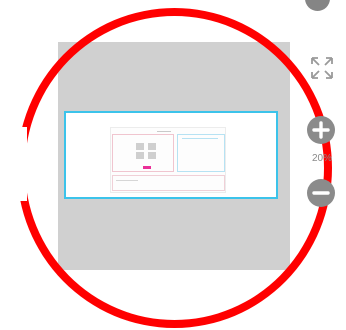 The image size is (346, 330). I want to click on zoom-level: 20%, so click(321, 158).